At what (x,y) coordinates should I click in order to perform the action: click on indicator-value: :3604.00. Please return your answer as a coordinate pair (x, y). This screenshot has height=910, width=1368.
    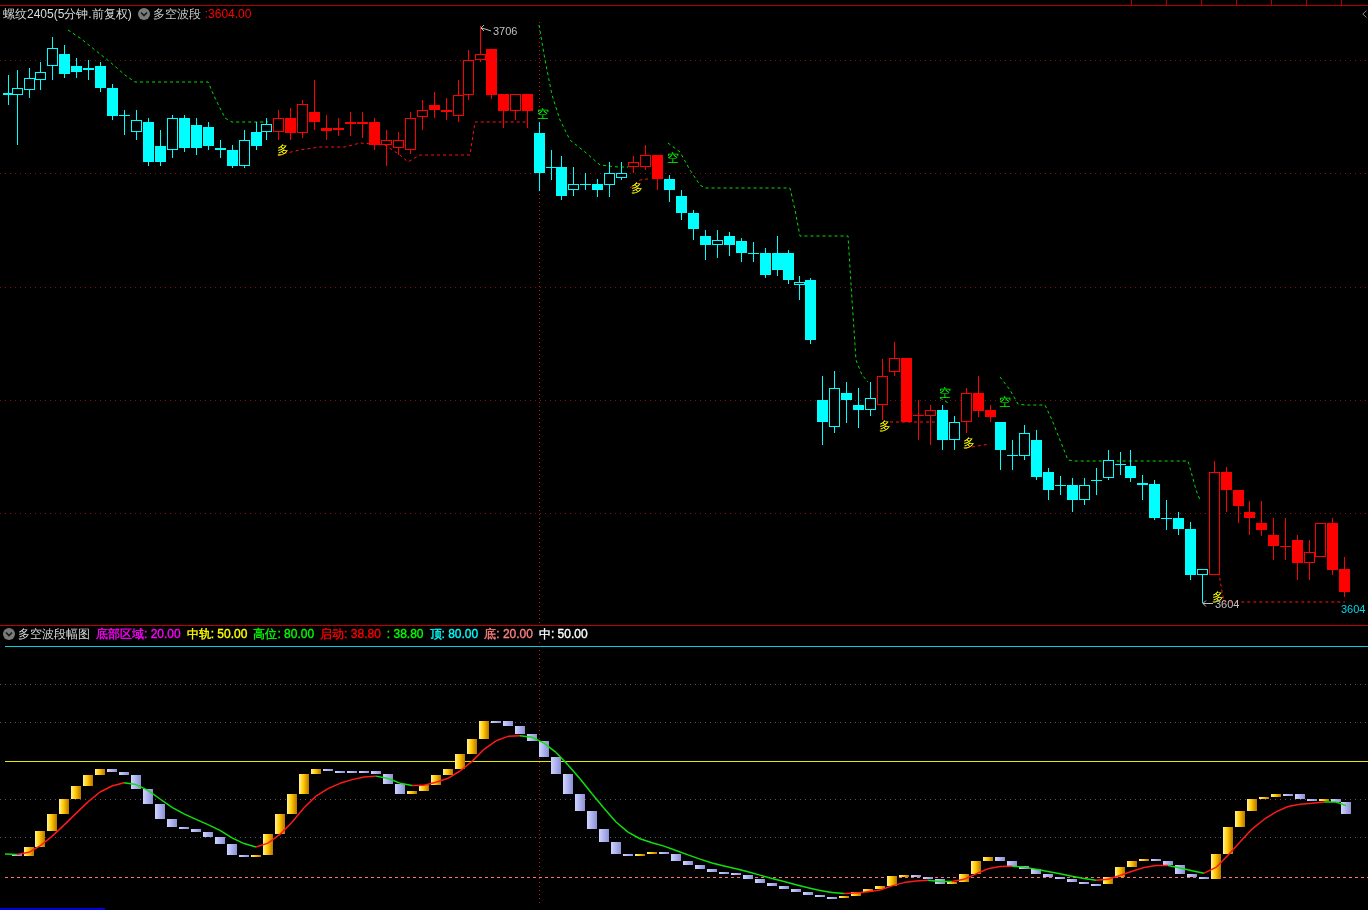
    Looking at the image, I should click on (228, 14).